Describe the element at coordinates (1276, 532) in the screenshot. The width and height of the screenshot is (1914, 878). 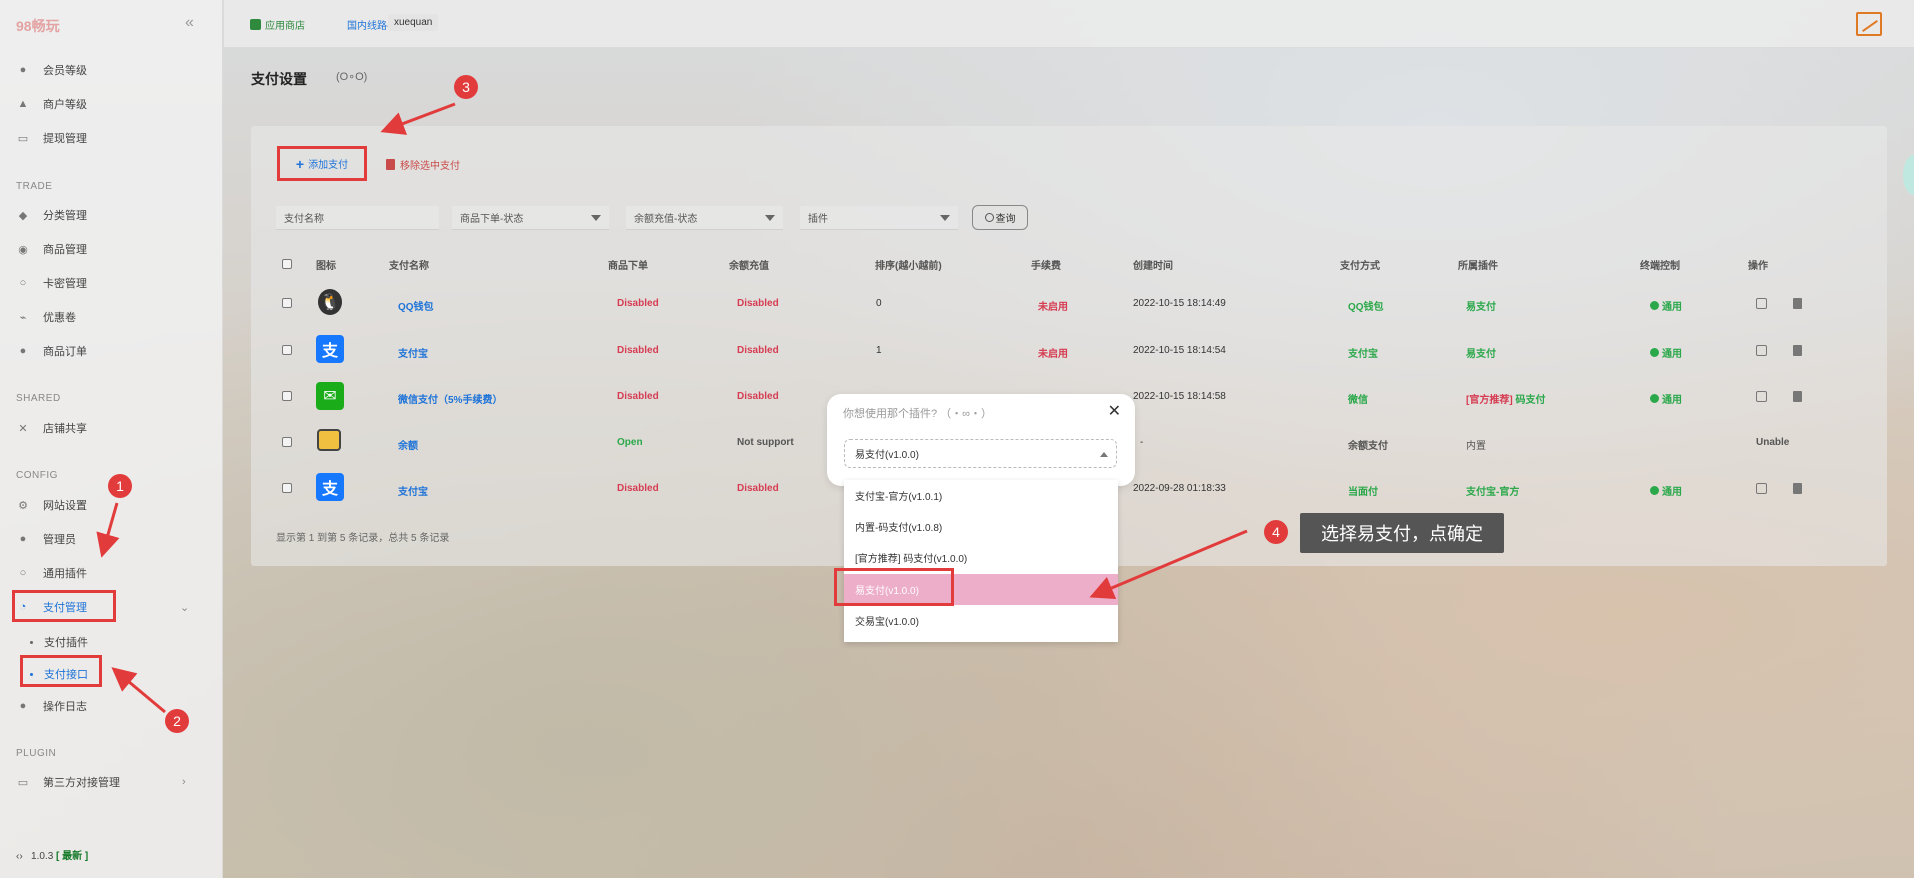
I see `step-badge-4: 4` at that location.